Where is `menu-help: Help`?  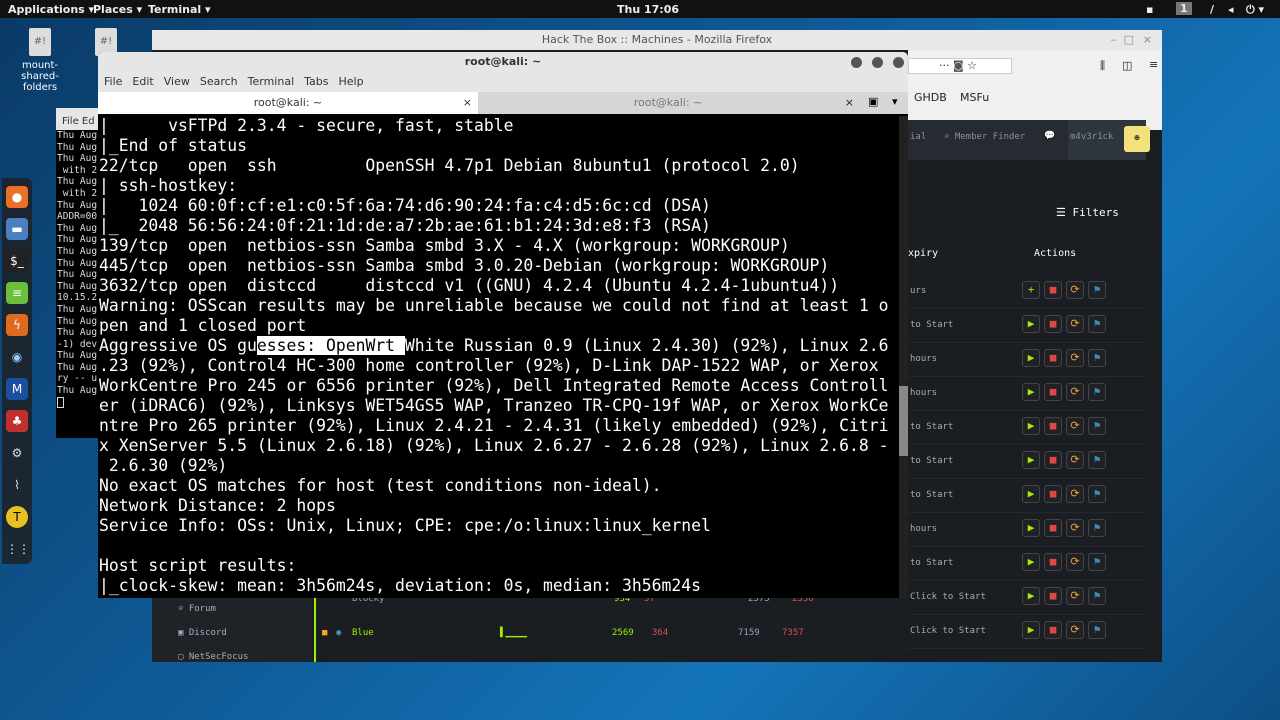
menu-help: Help is located at coordinates (351, 81).